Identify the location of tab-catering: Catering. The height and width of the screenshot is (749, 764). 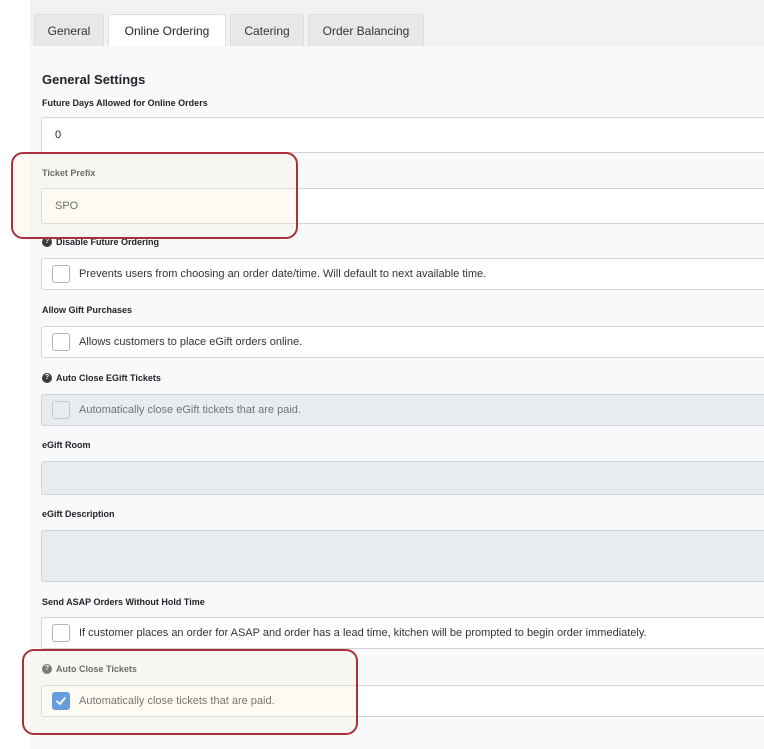
(267, 30).